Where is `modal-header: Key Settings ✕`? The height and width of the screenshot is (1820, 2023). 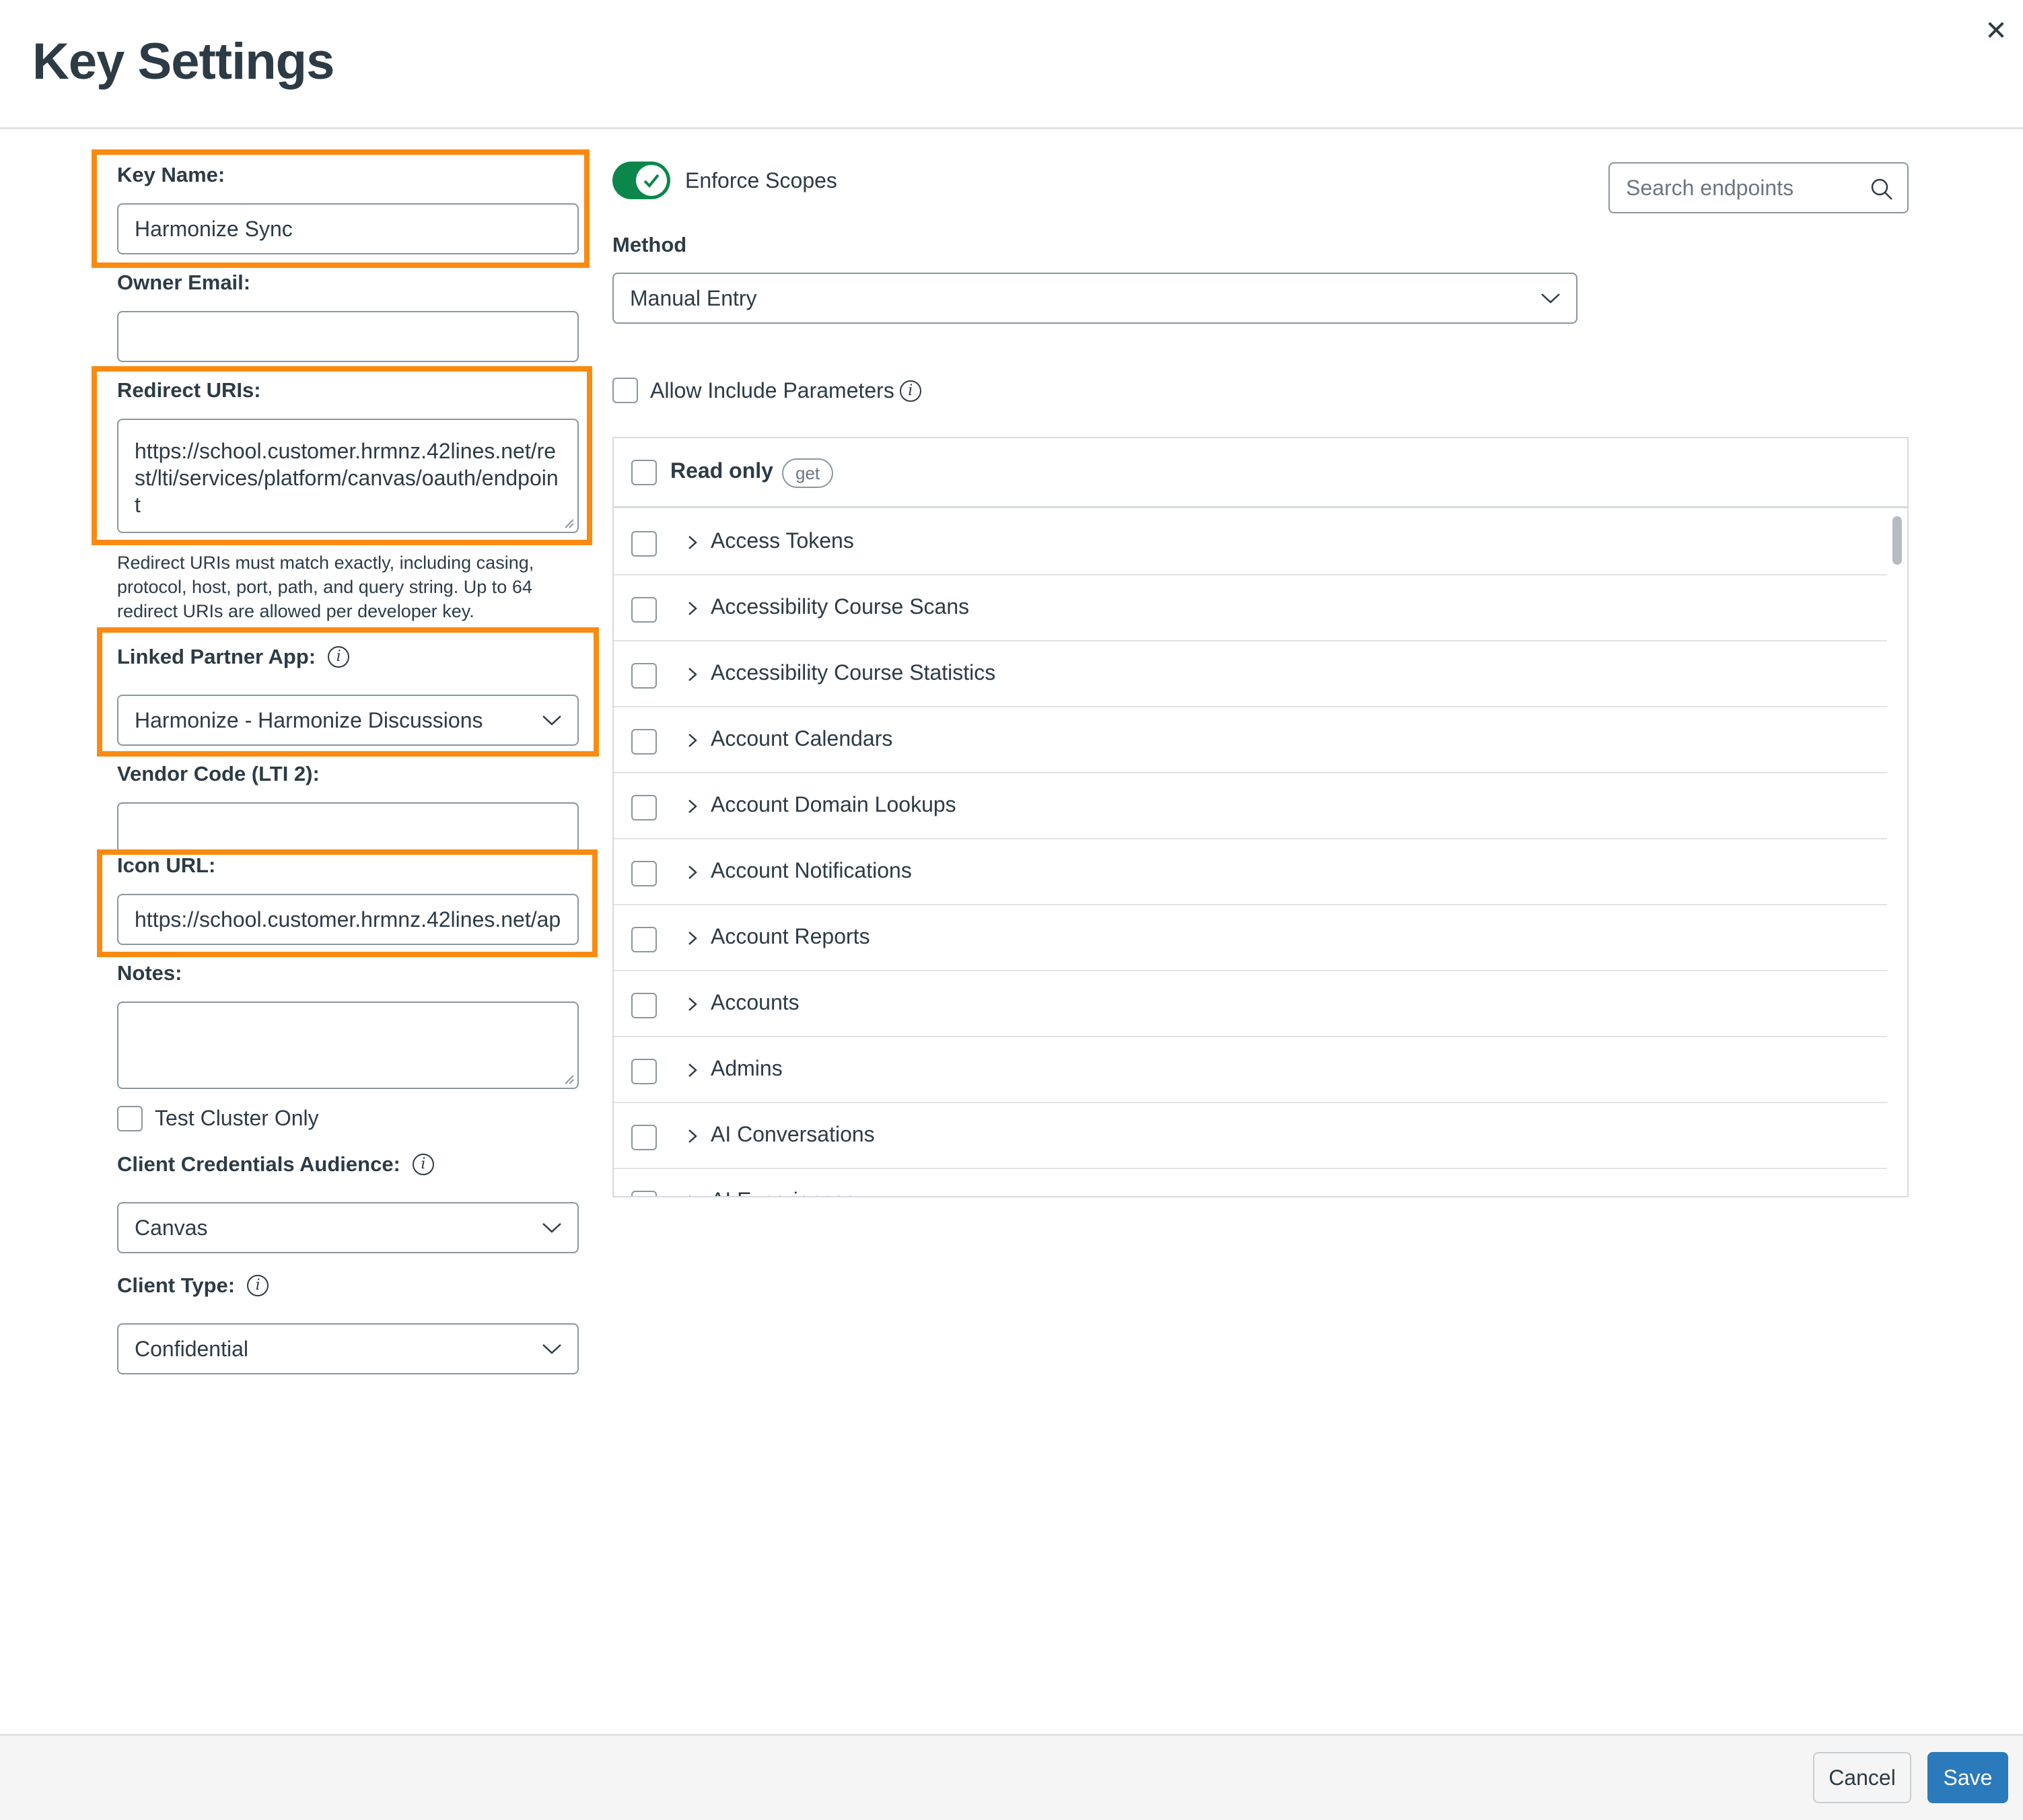 modal-header: Key Settings ✕ is located at coordinates (1011, 65).